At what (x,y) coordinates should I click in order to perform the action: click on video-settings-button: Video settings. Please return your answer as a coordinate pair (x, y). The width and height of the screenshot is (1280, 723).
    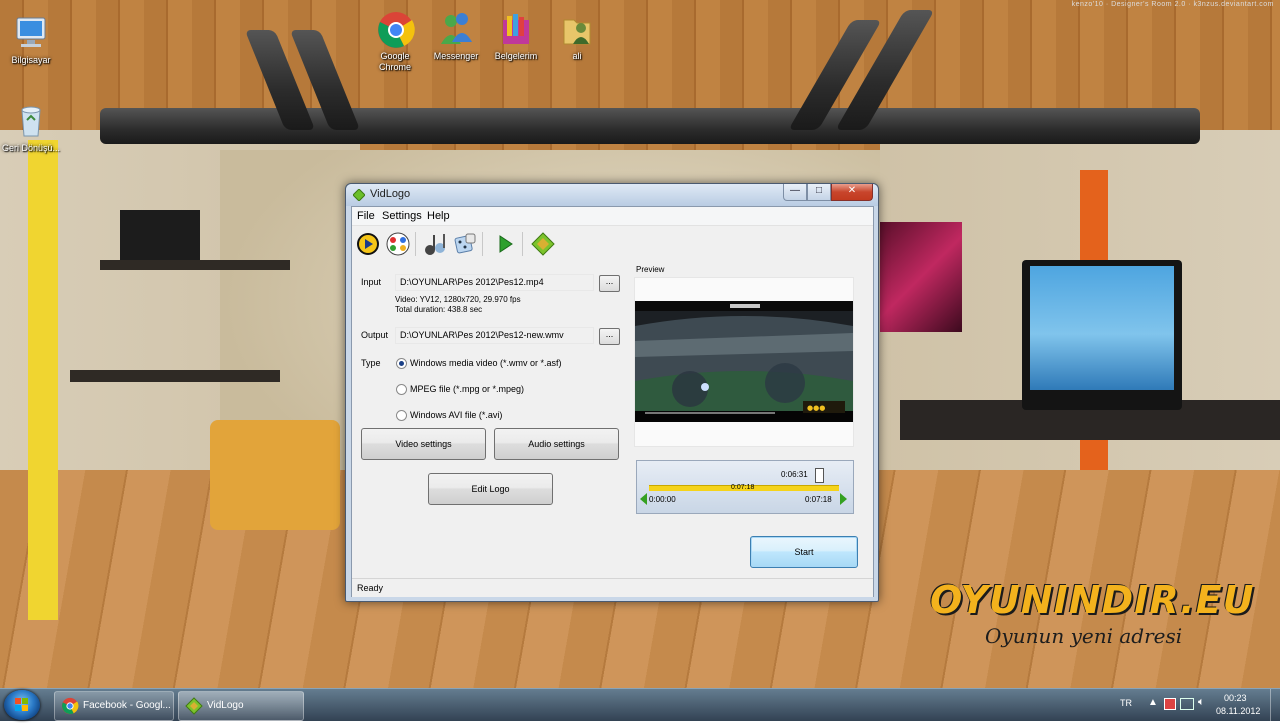
    Looking at the image, I should click on (423, 444).